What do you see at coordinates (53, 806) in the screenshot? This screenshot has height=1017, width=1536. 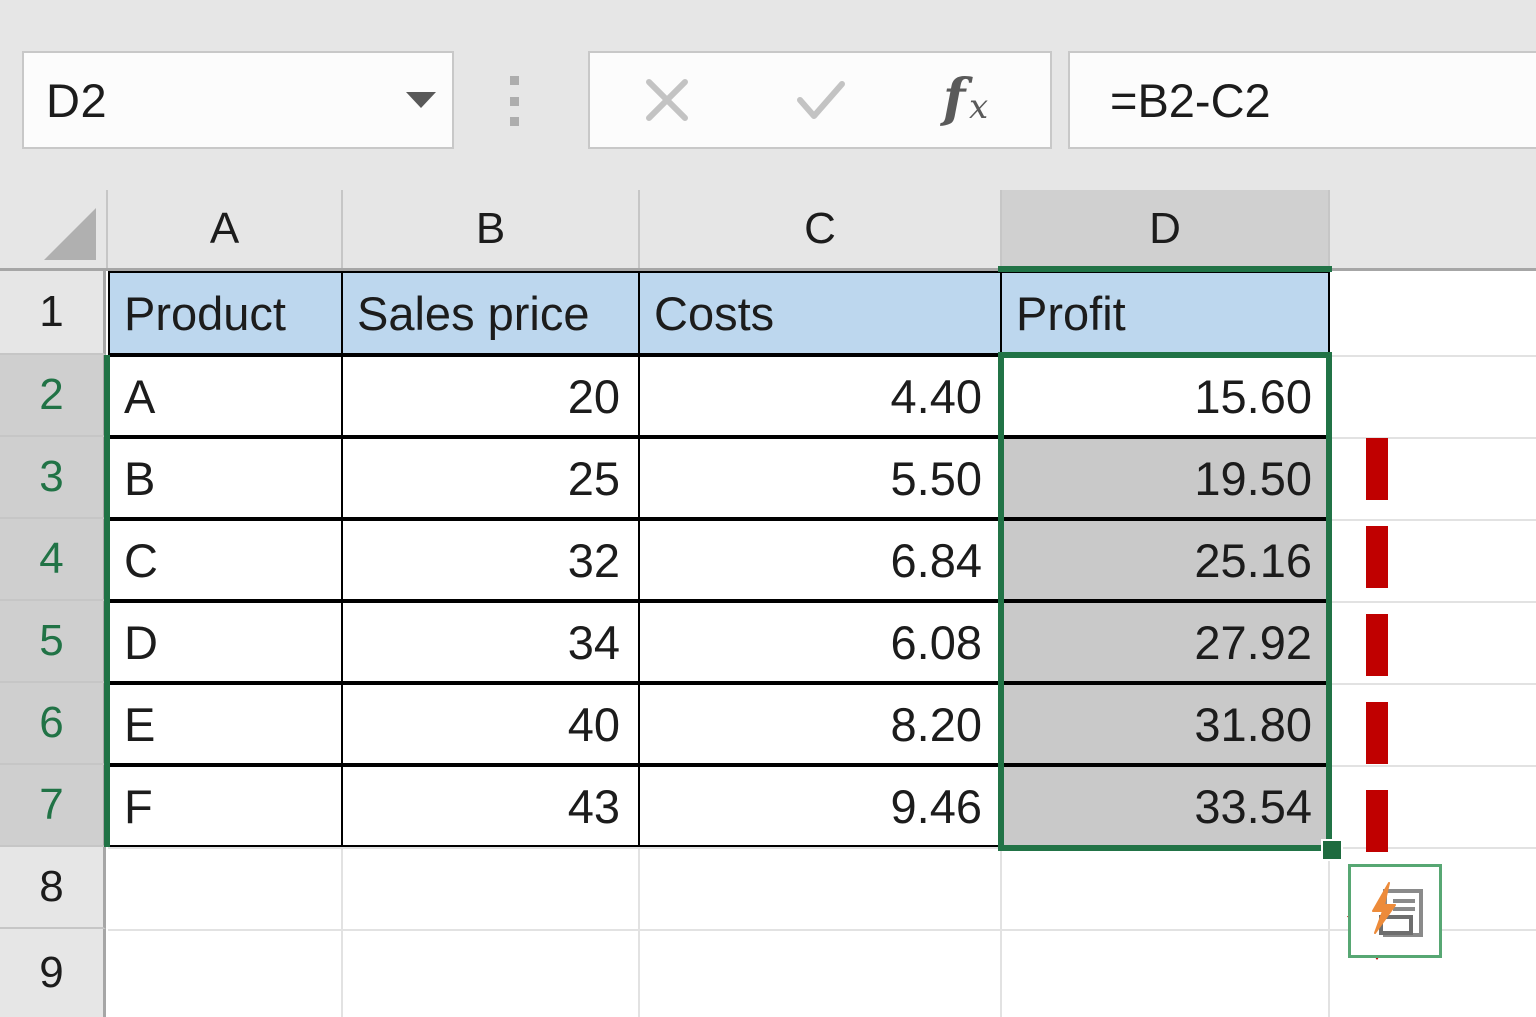 I see `row-header-7: 7` at bounding box center [53, 806].